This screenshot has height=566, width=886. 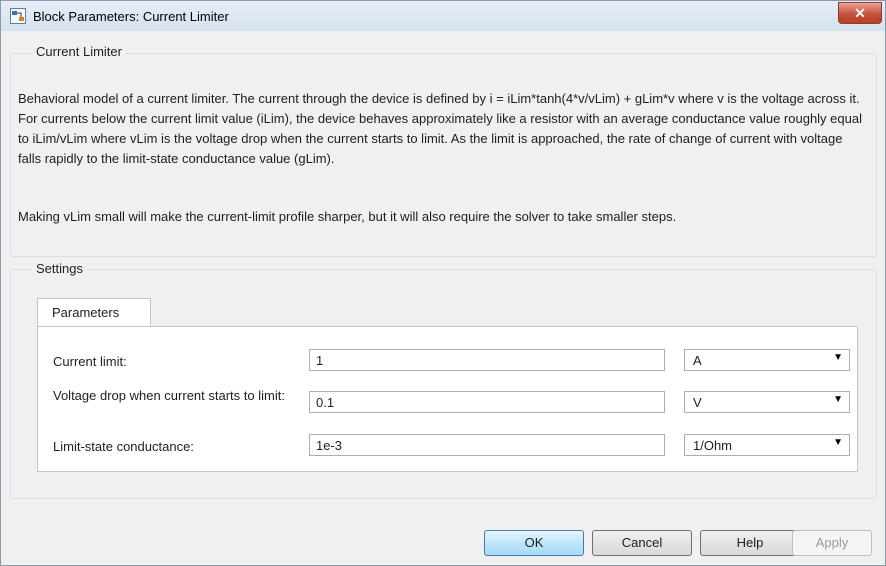 I want to click on close-button: ✕, so click(x=860, y=13).